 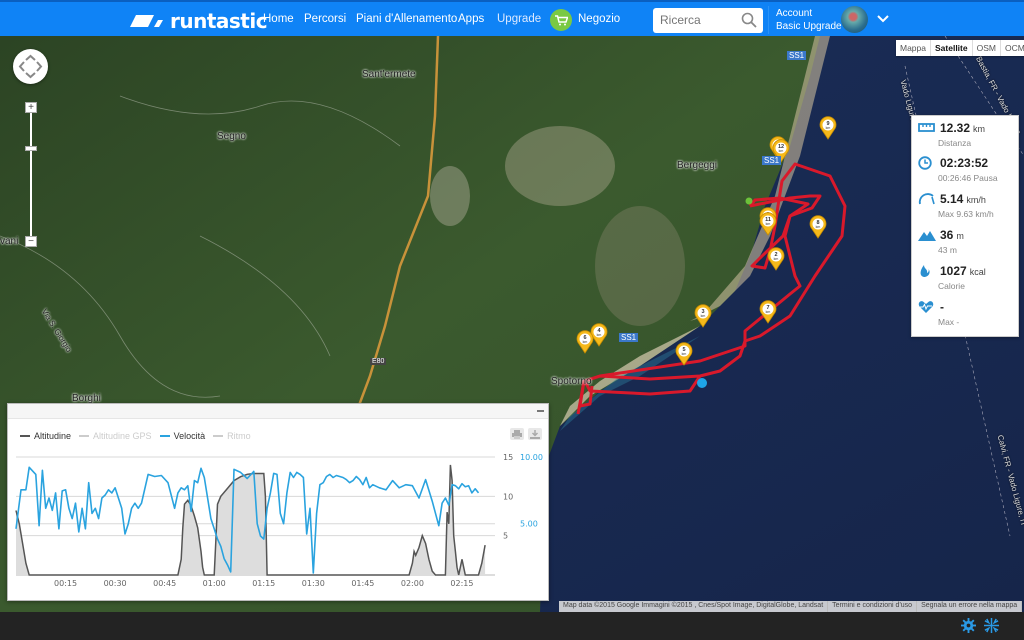 I want to click on mountain-icon, so click(x=927, y=236).